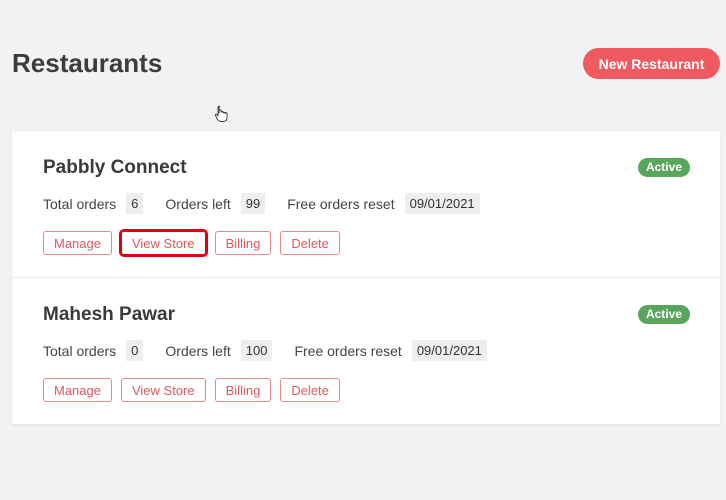  I want to click on restaurant-name: Pabbly Connect, so click(115, 167).